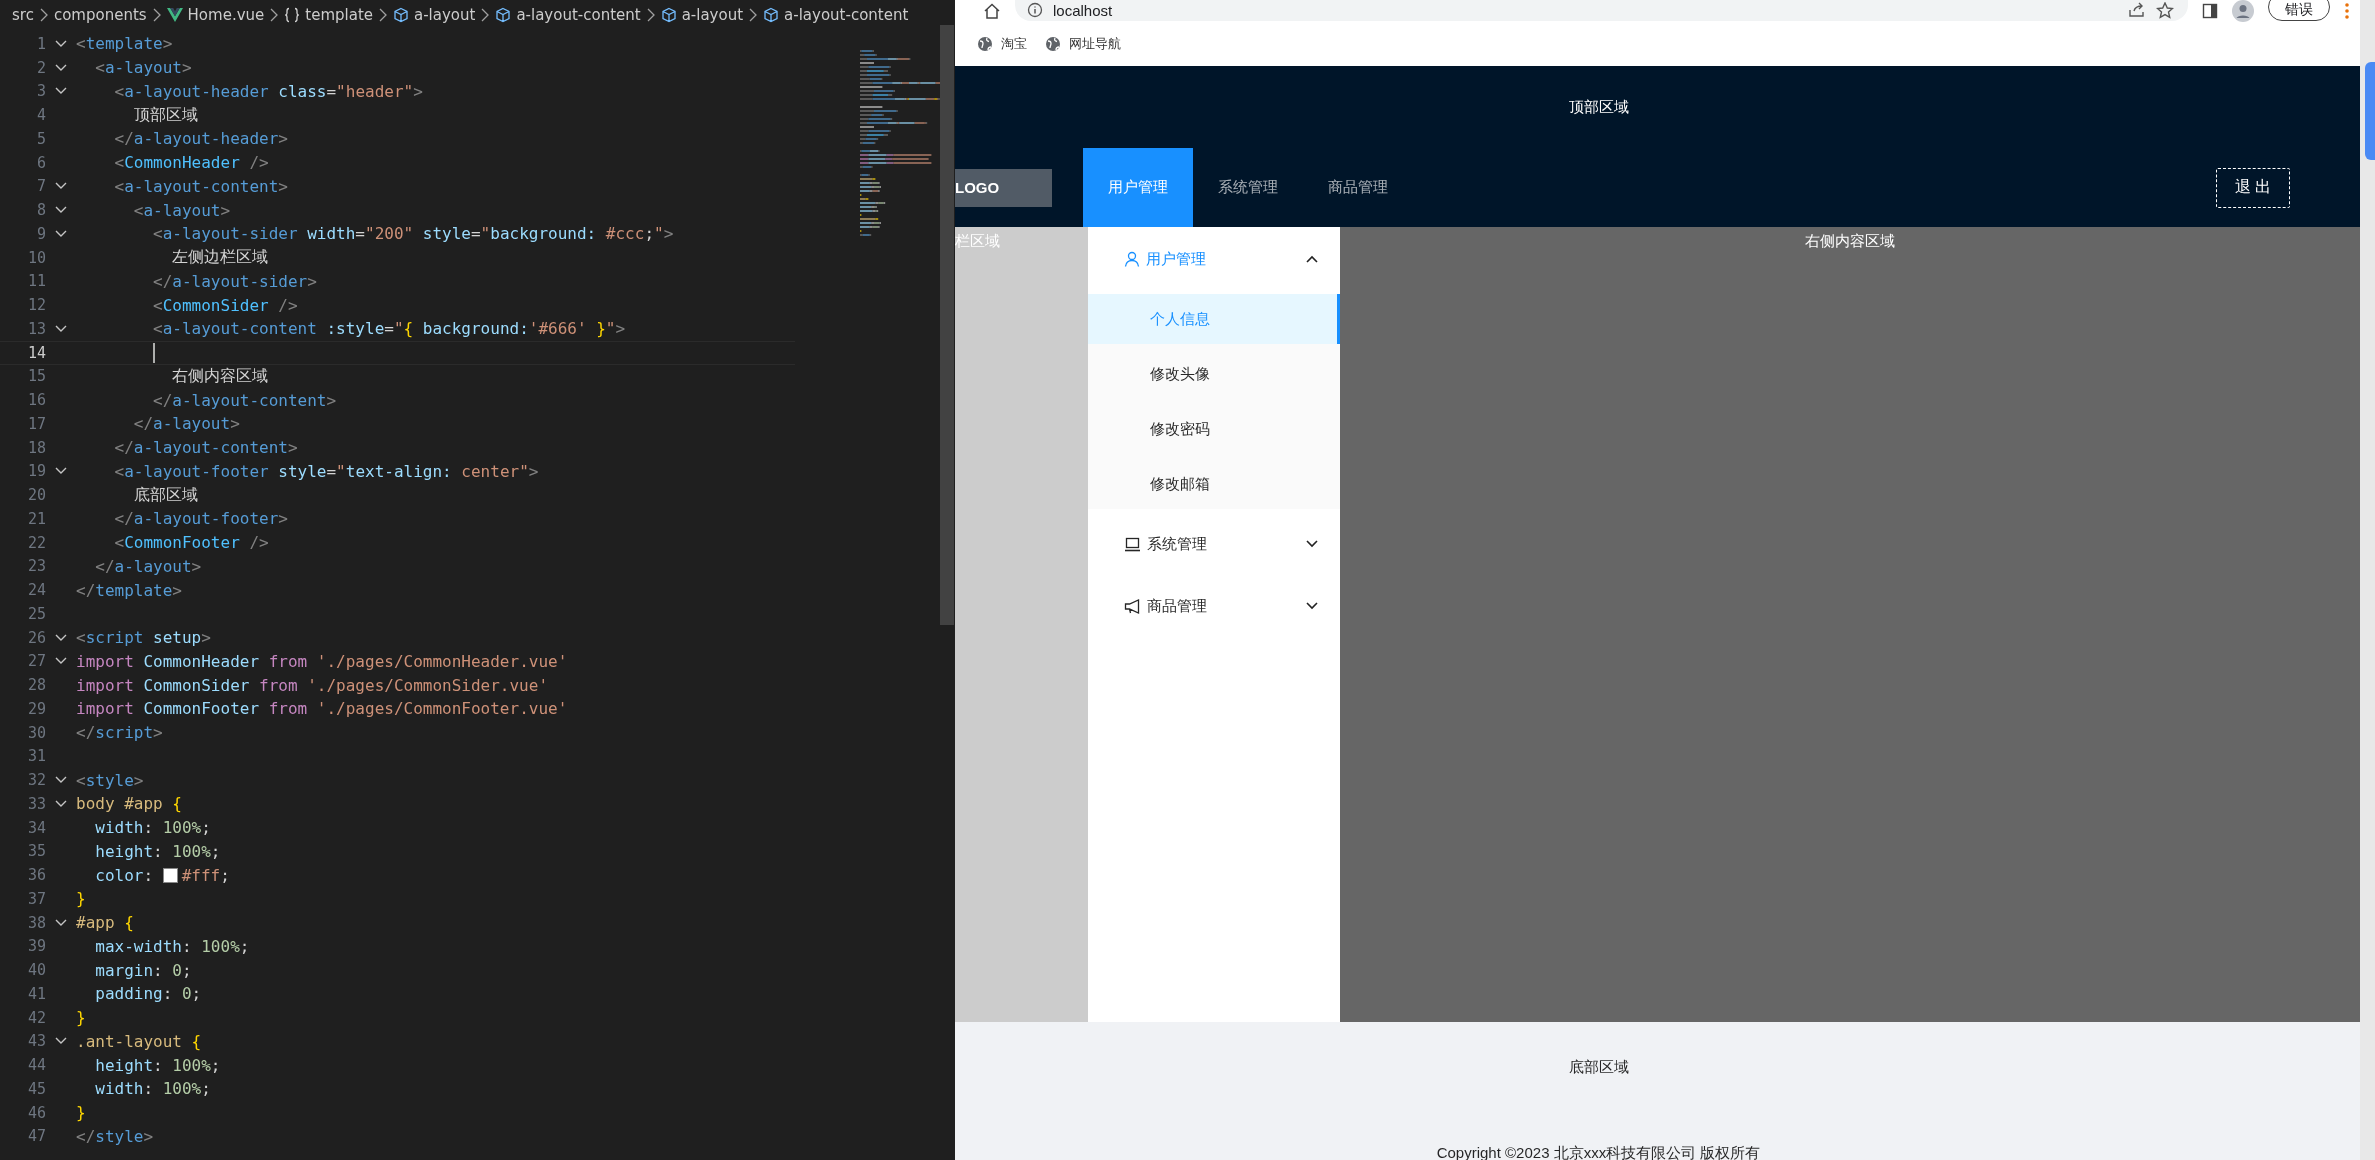 The height and width of the screenshot is (1160, 2375). I want to click on nav-menu-item: 商品管理, so click(1358, 187).